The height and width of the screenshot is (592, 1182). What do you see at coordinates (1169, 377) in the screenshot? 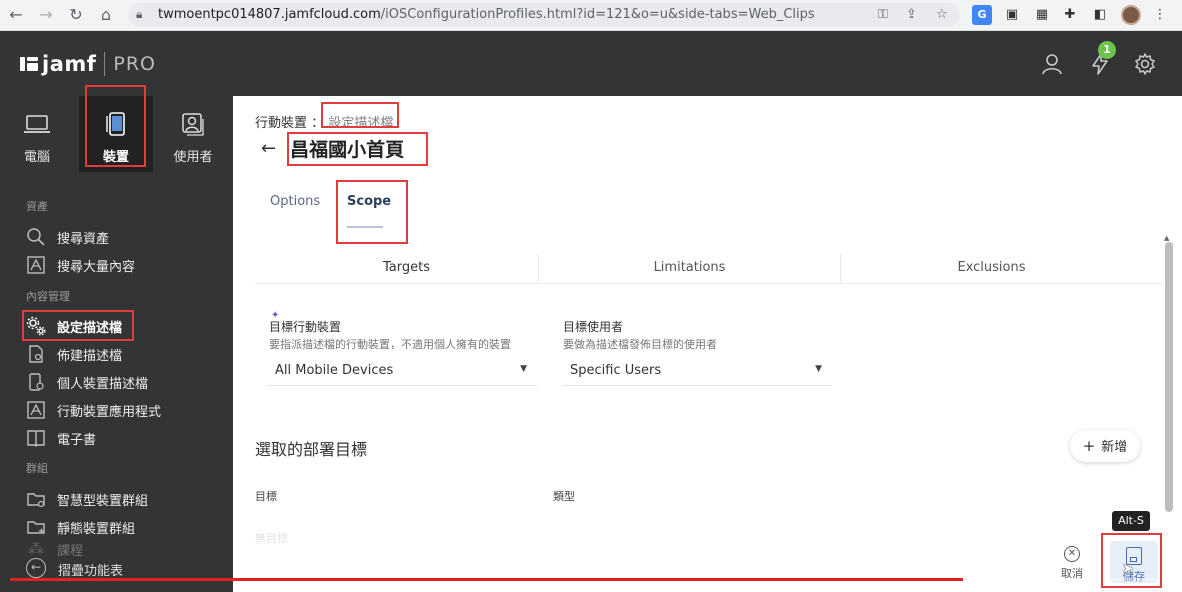
I see `scrollbar-thumb` at bounding box center [1169, 377].